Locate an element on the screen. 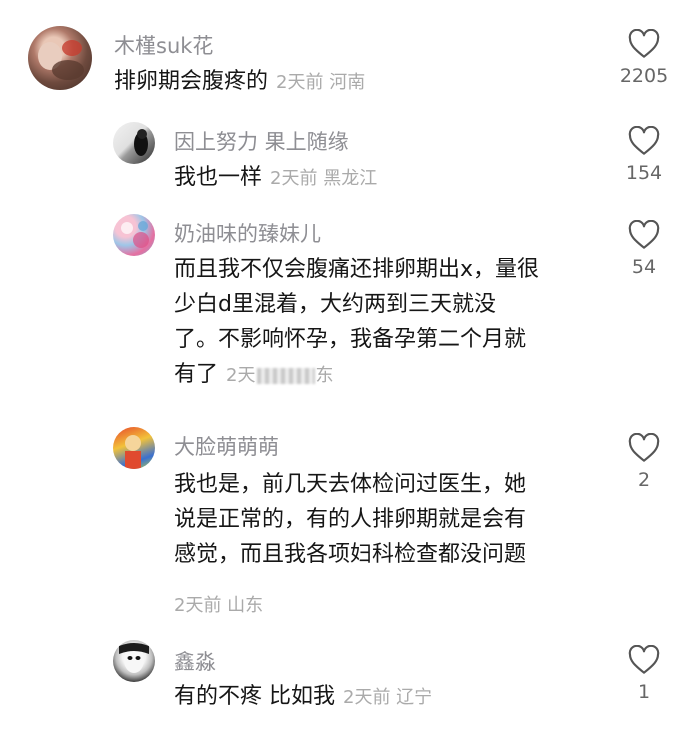 The width and height of the screenshot is (690, 732). like-count: 154 is located at coordinates (644, 173).